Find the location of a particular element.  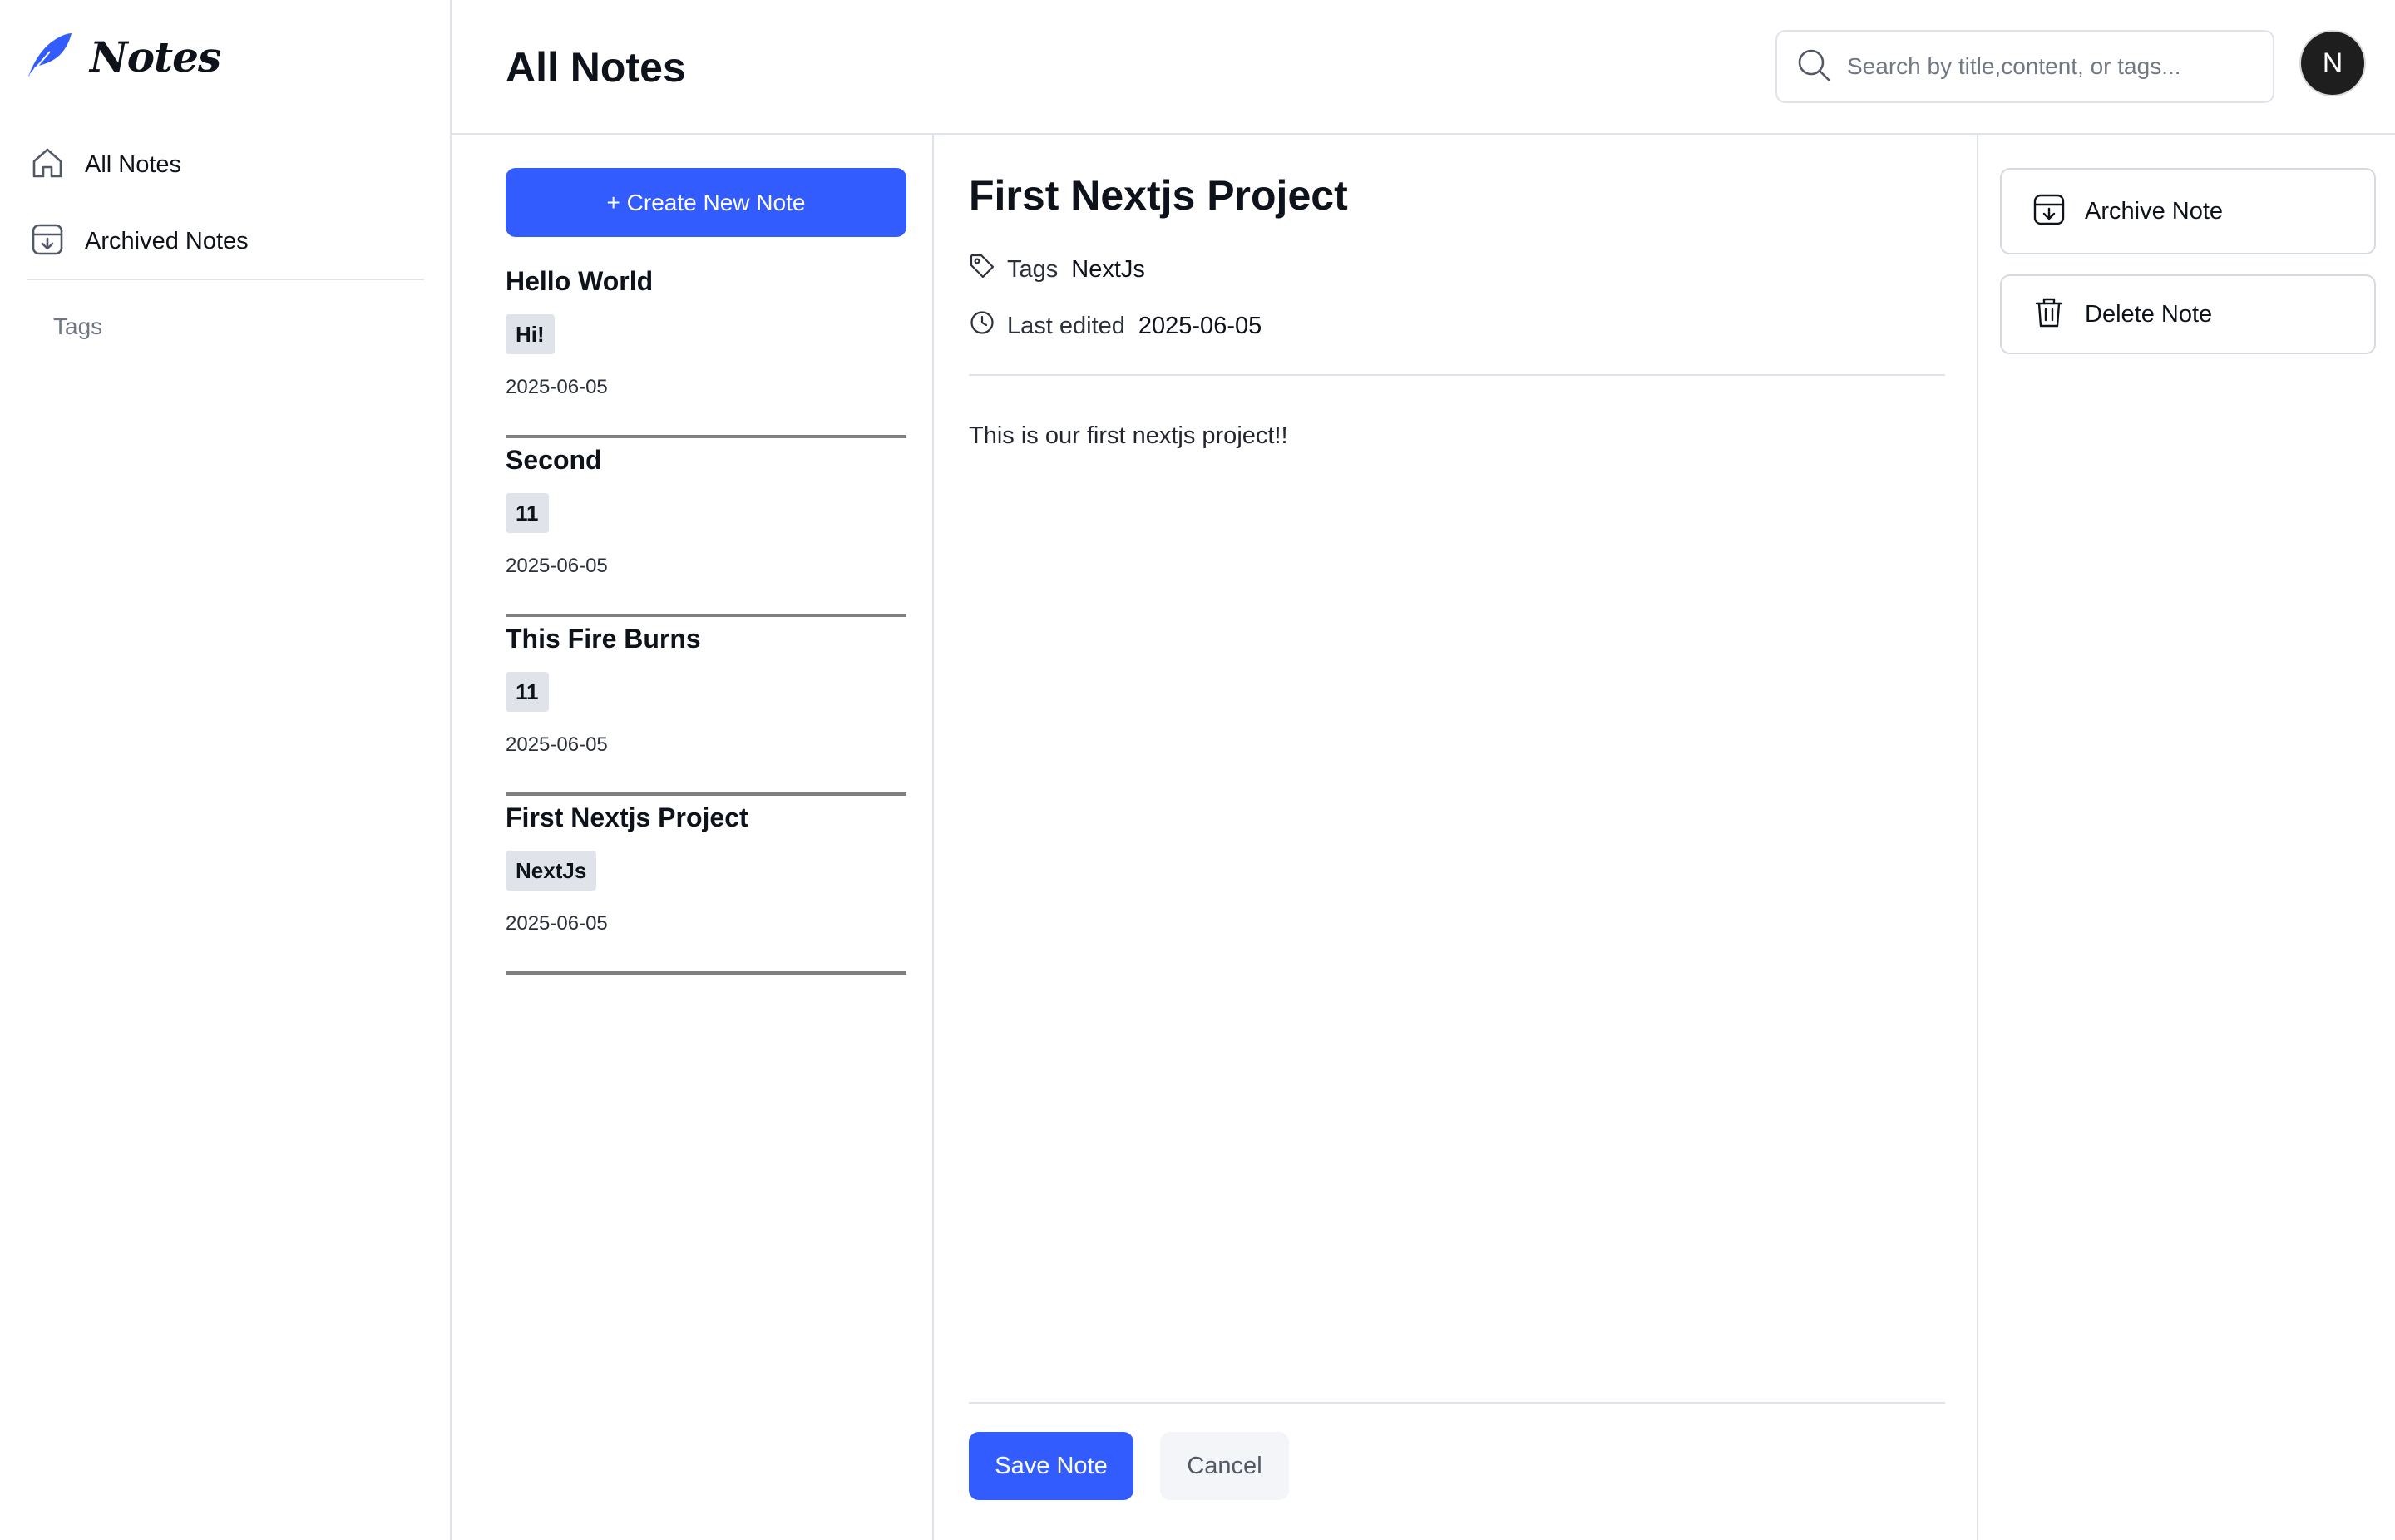

search-icon is located at coordinates (1813, 67).